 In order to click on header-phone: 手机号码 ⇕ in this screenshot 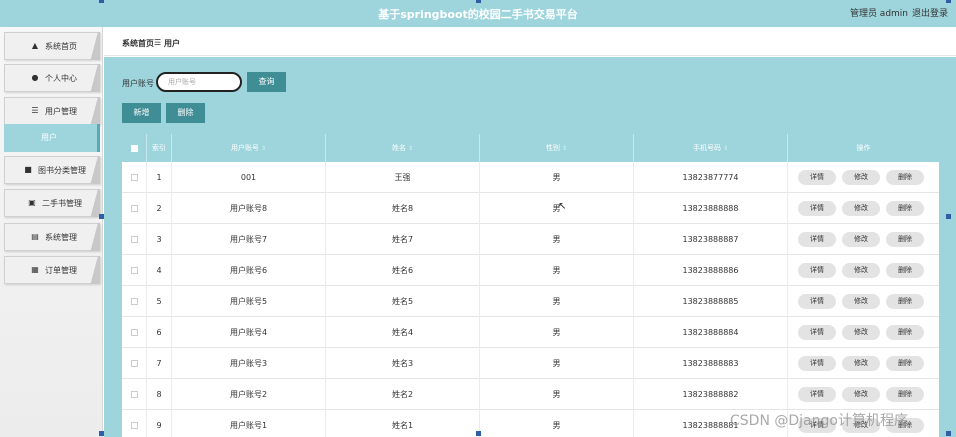, I will do `click(711, 148)`.